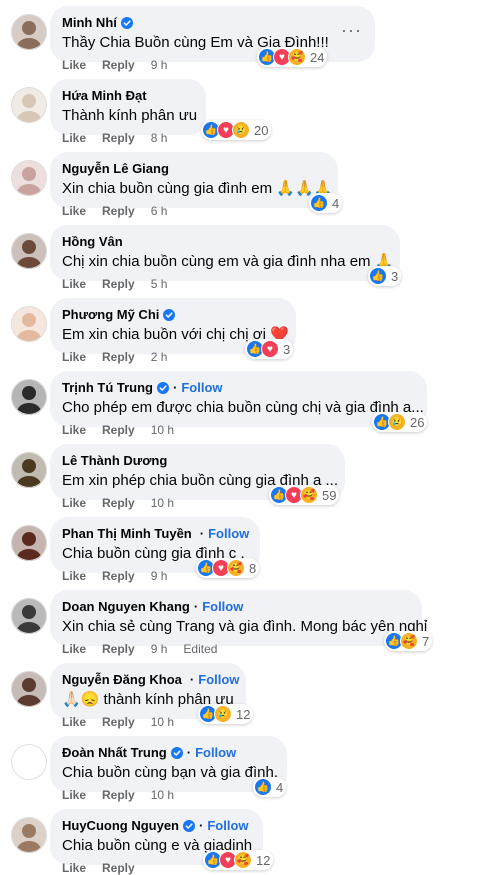 The image size is (492, 875). Describe the element at coordinates (228, 568) in the screenshot. I see `reaction-summary: 👍 ♥ 🥰 8` at that location.